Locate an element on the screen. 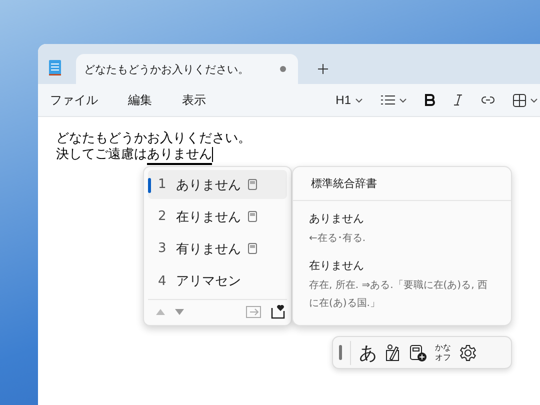 The height and width of the screenshot is (405, 540). settings-icon is located at coordinates (468, 353).